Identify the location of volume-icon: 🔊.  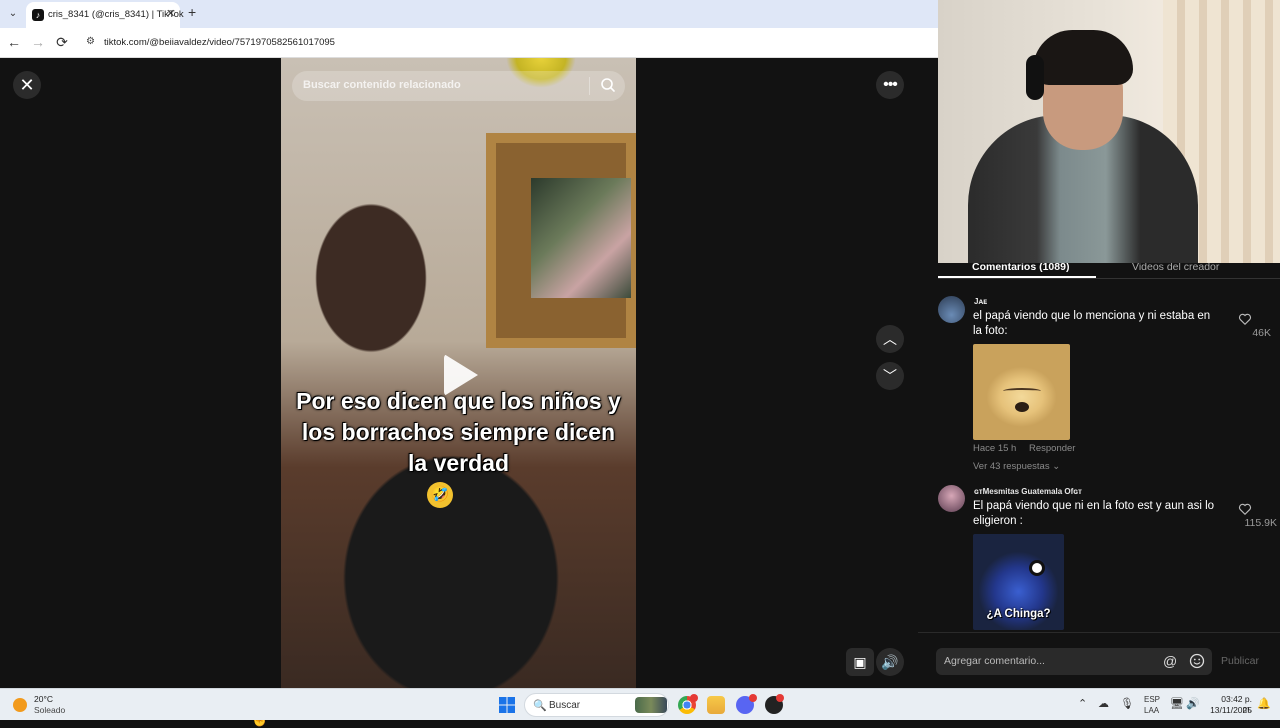
(1193, 703).